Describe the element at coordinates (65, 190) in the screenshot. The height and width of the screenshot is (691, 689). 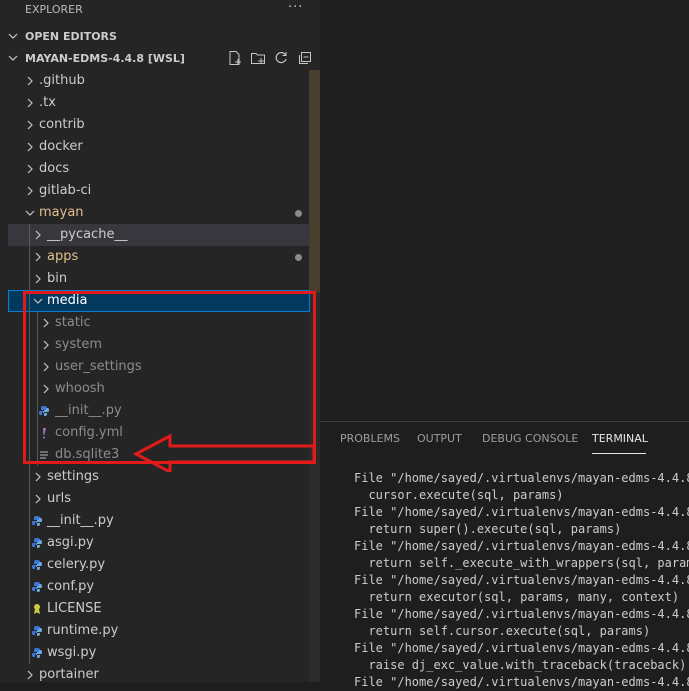
I see `tree-item-label: gitlab-ci` at that location.